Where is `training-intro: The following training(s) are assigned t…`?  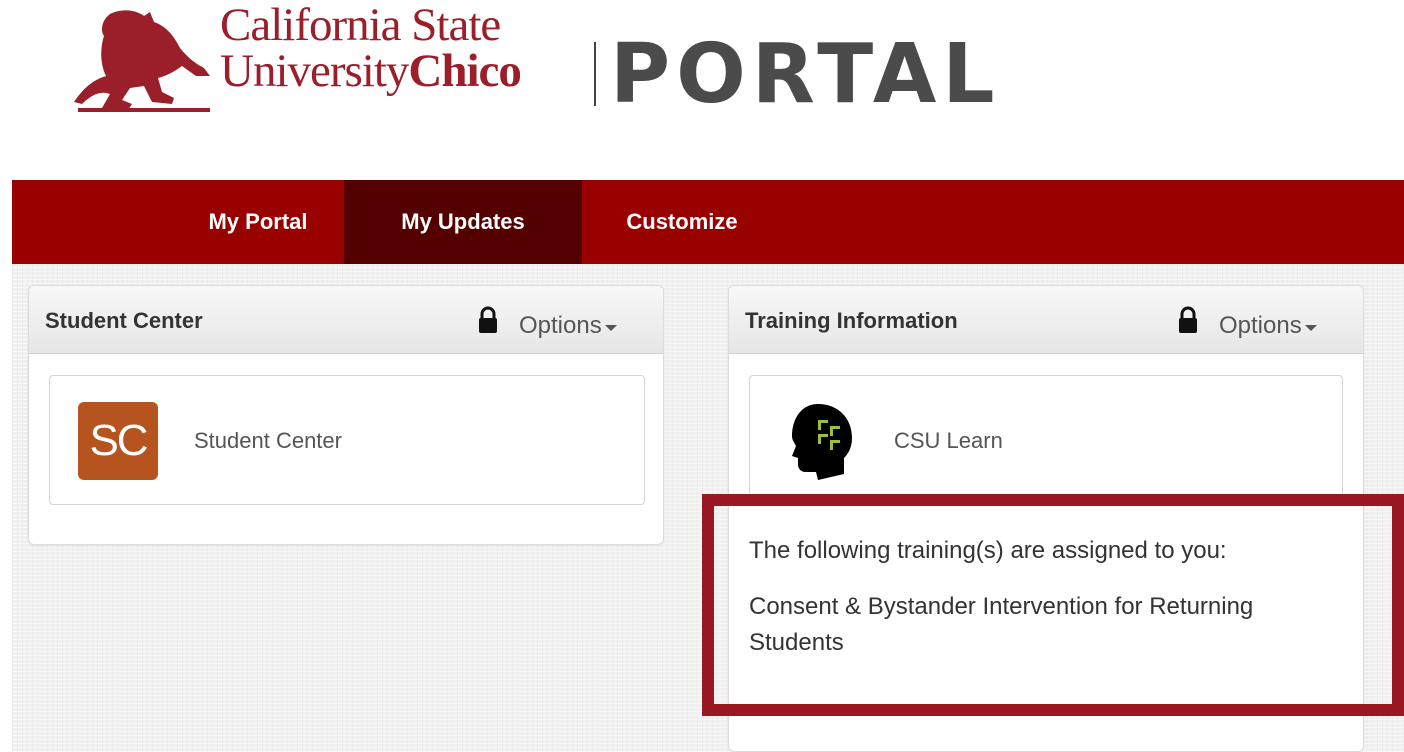 training-intro: The following training(s) are assigned t… is located at coordinates (988, 550).